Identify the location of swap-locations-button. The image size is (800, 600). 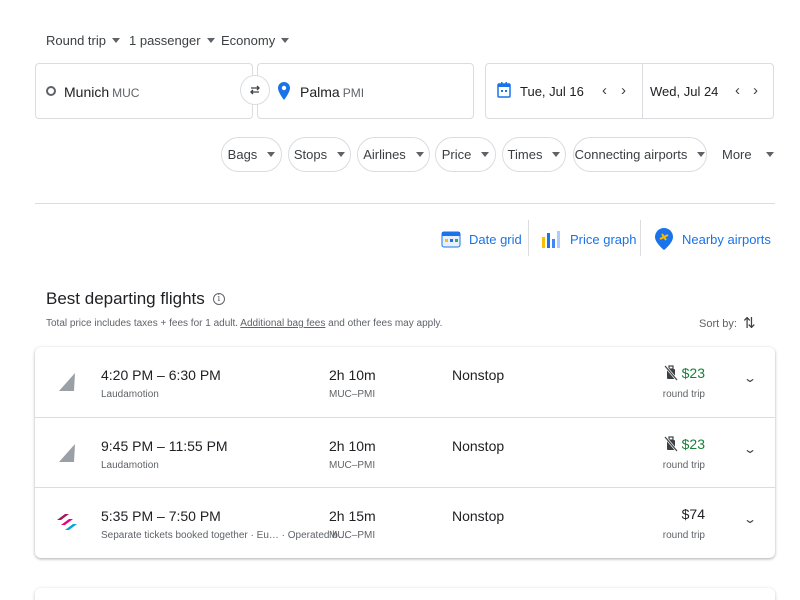
(255, 90).